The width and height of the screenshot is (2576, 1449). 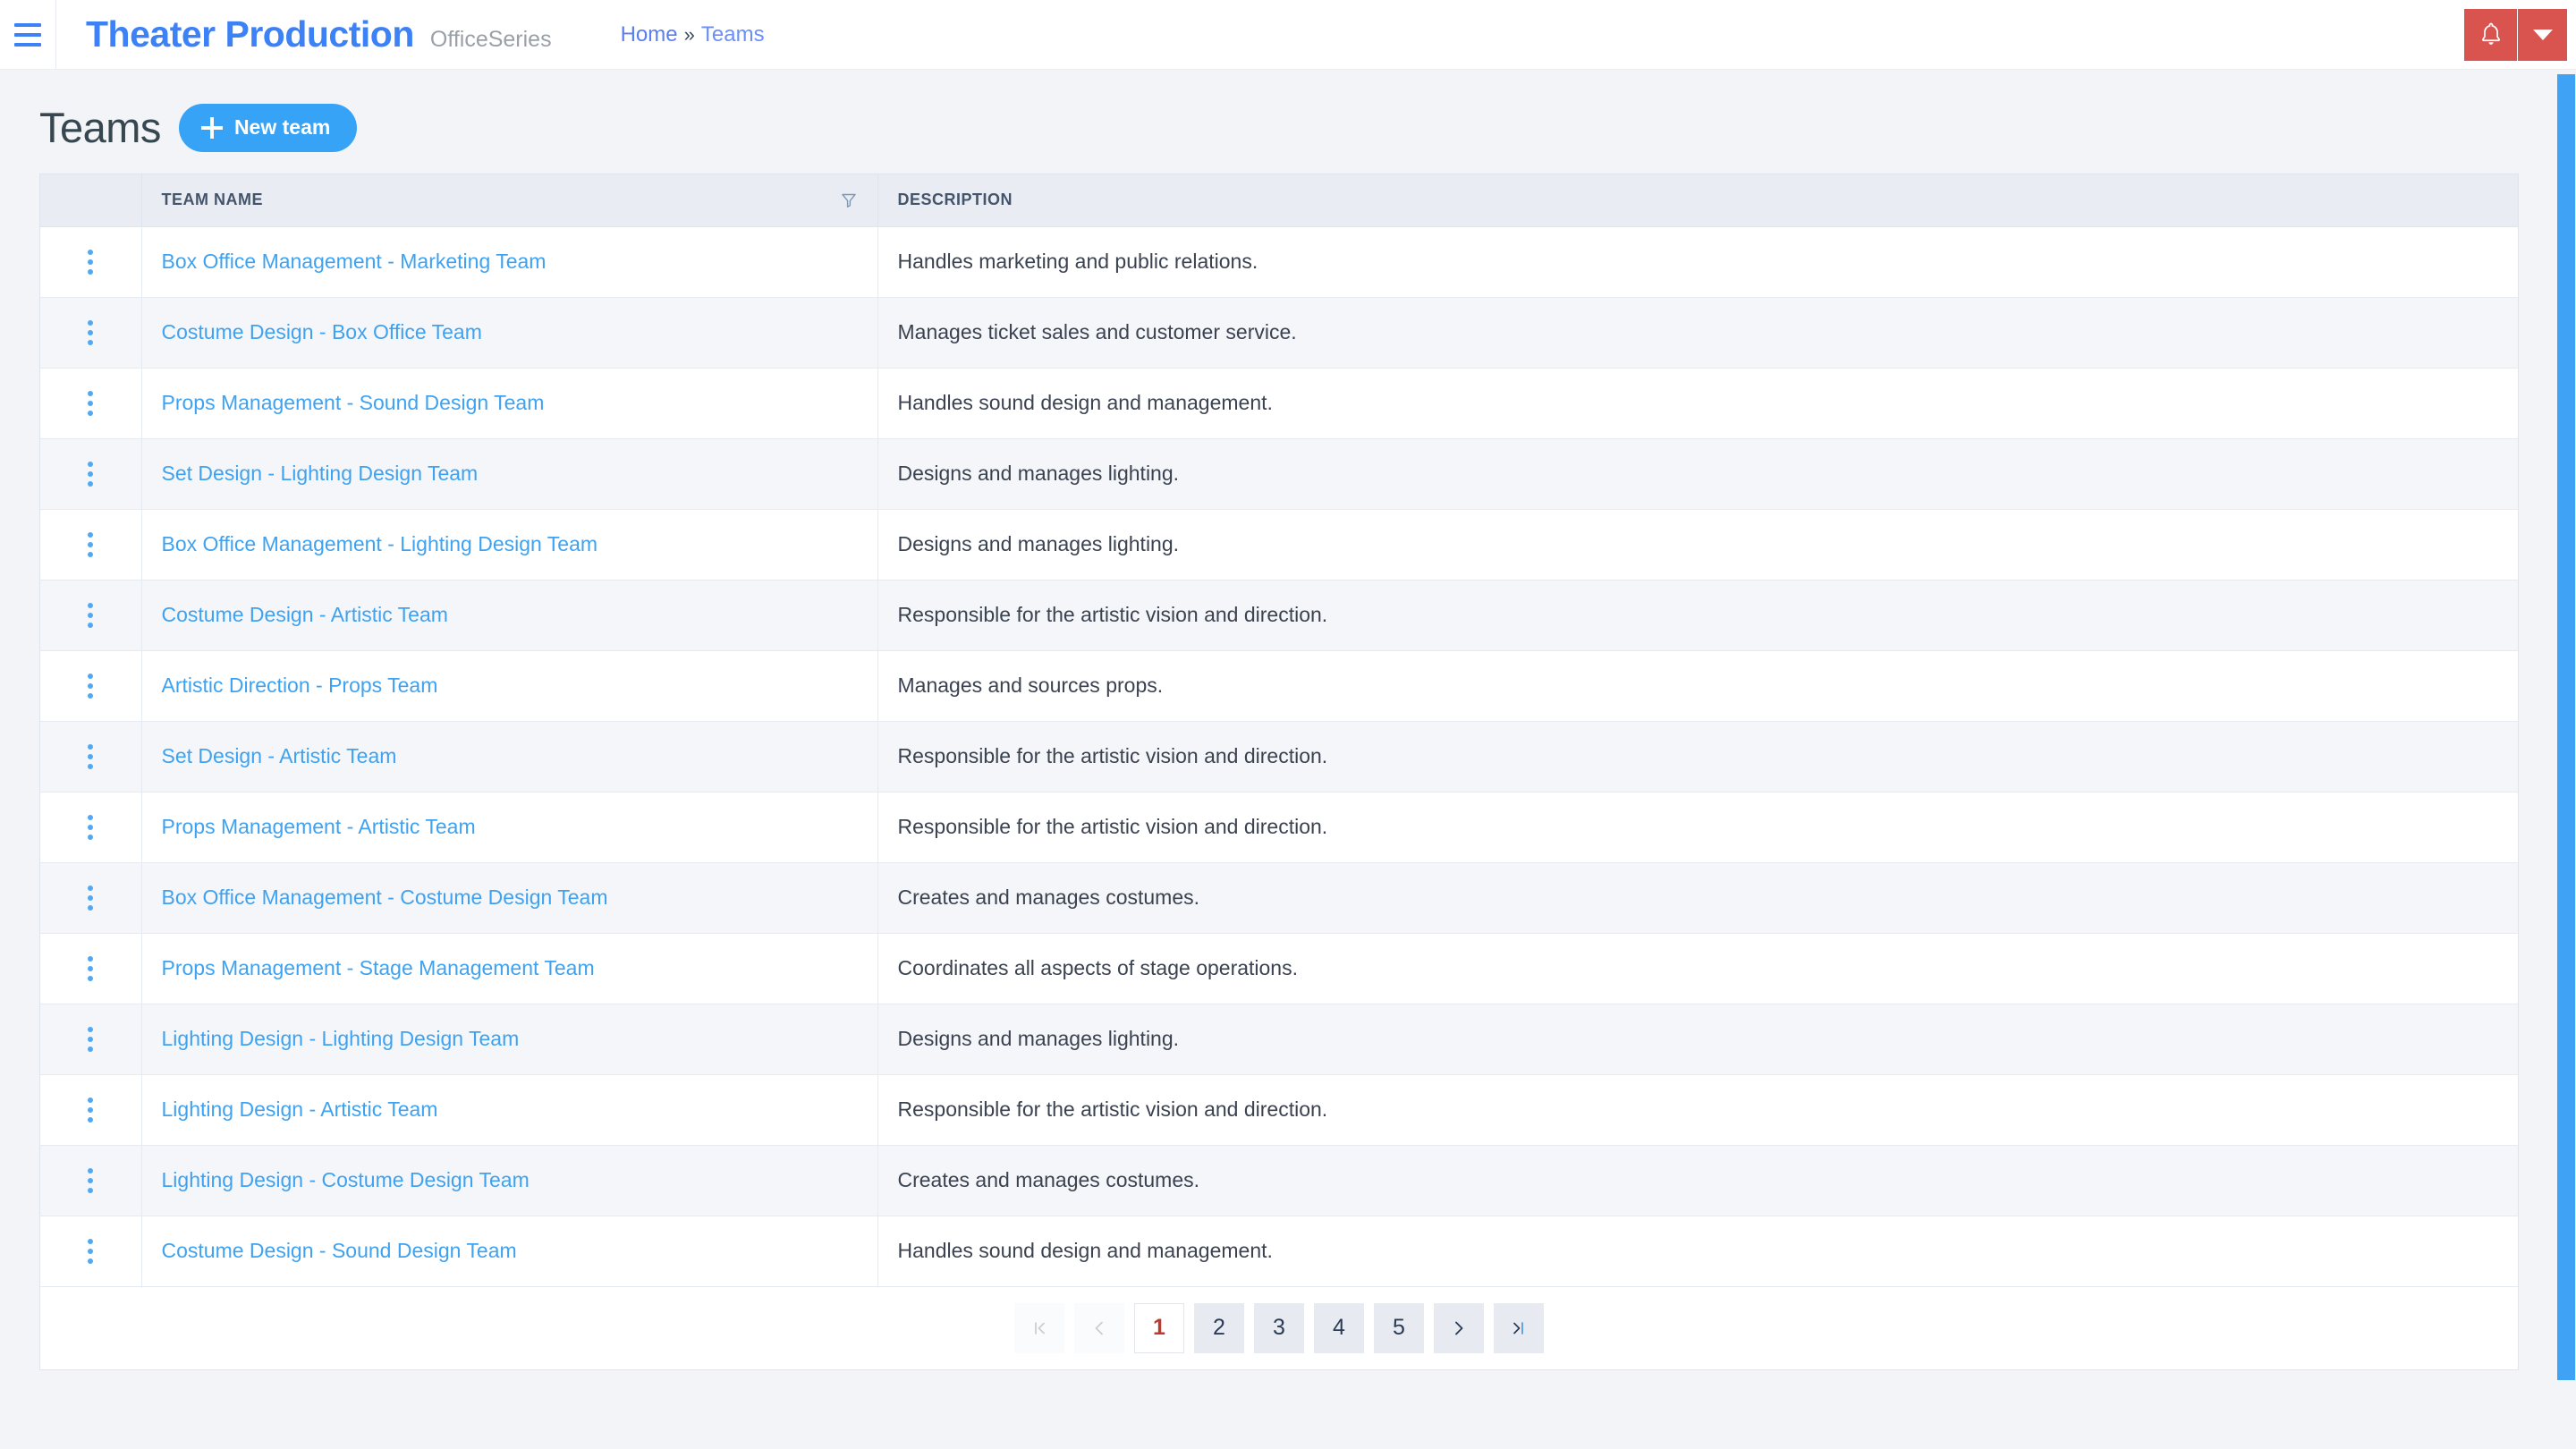 I want to click on team-description-text: Handles sound design and management., so click(x=1085, y=402).